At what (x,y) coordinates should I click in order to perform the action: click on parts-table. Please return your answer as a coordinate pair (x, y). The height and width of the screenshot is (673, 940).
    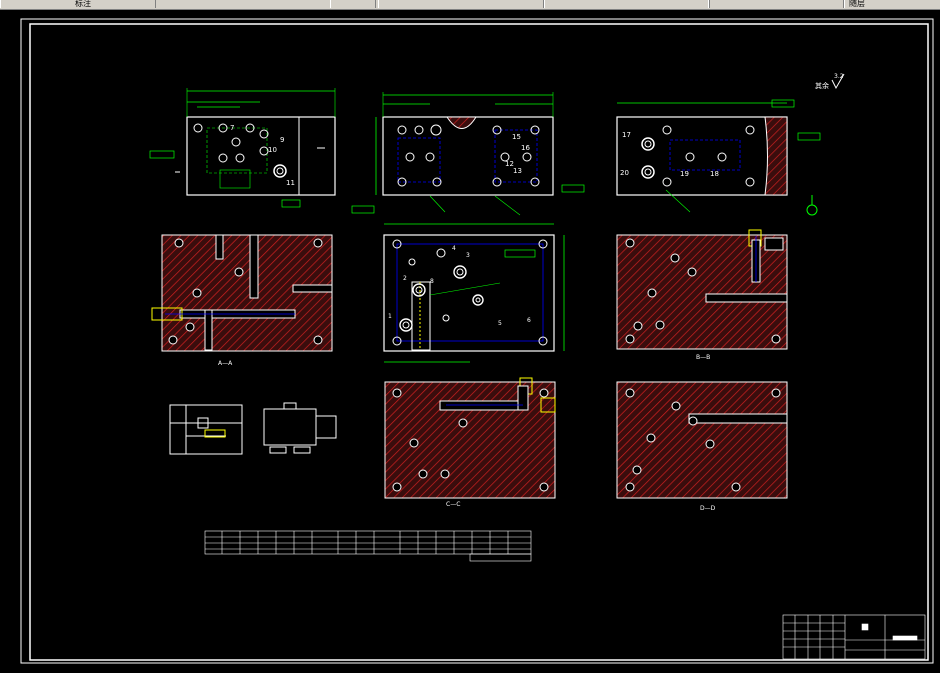
    Looking at the image, I should click on (368, 546).